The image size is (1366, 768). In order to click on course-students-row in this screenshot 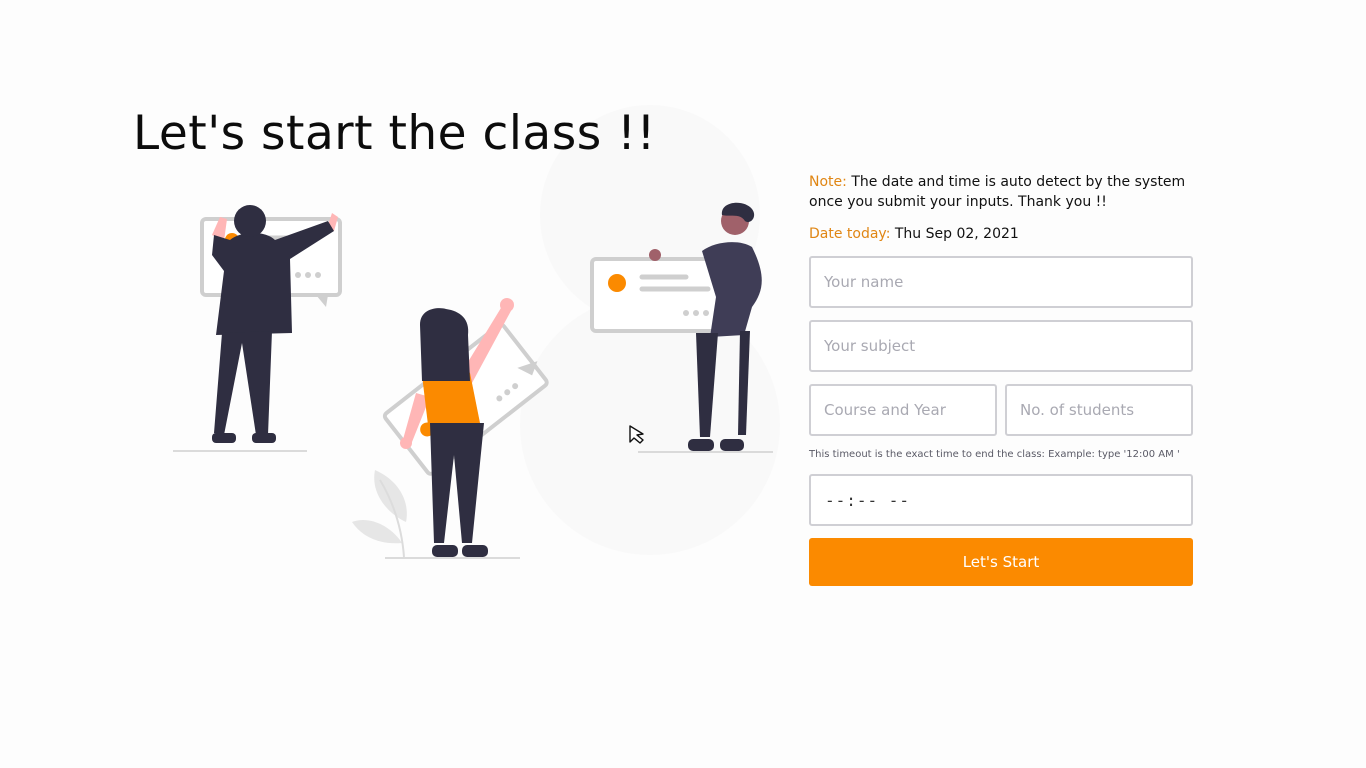, I will do `click(1001, 410)`.